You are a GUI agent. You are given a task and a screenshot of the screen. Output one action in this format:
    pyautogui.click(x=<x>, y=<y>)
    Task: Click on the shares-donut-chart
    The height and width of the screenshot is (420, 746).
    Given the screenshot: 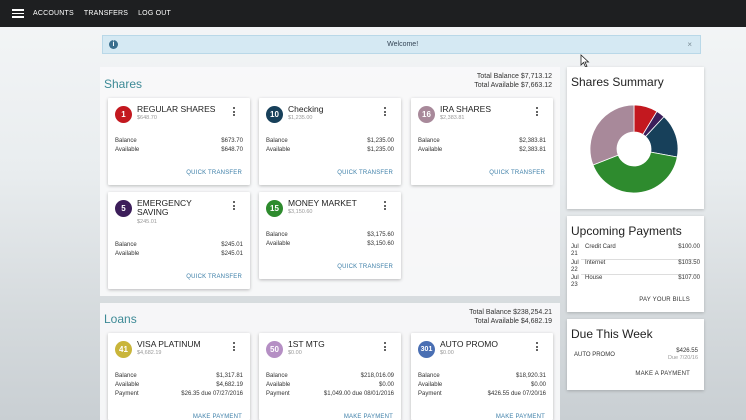 What is the action you would take?
    pyautogui.click(x=634, y=149)
    